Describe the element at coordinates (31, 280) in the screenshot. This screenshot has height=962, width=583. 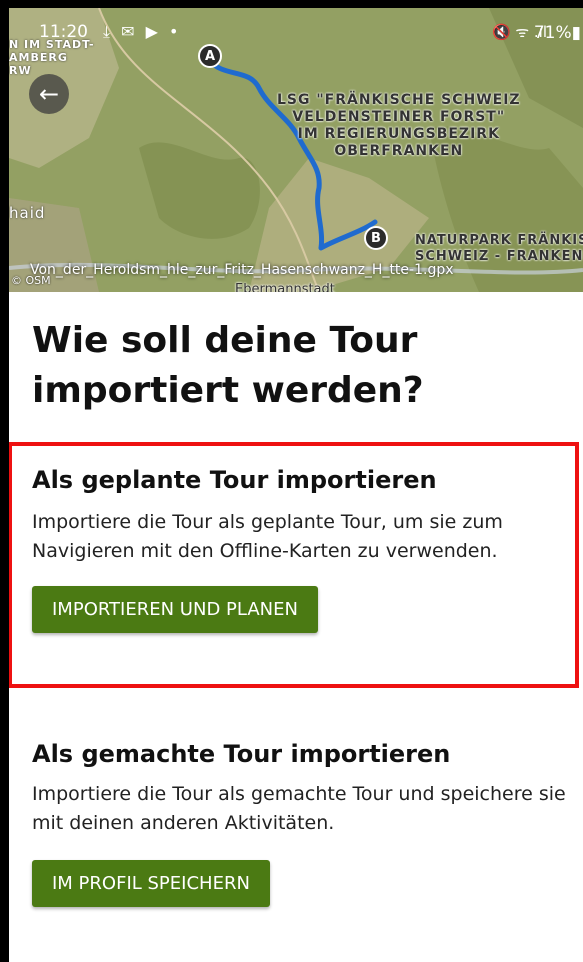
I see `map-attribution: © OSM` at that location.